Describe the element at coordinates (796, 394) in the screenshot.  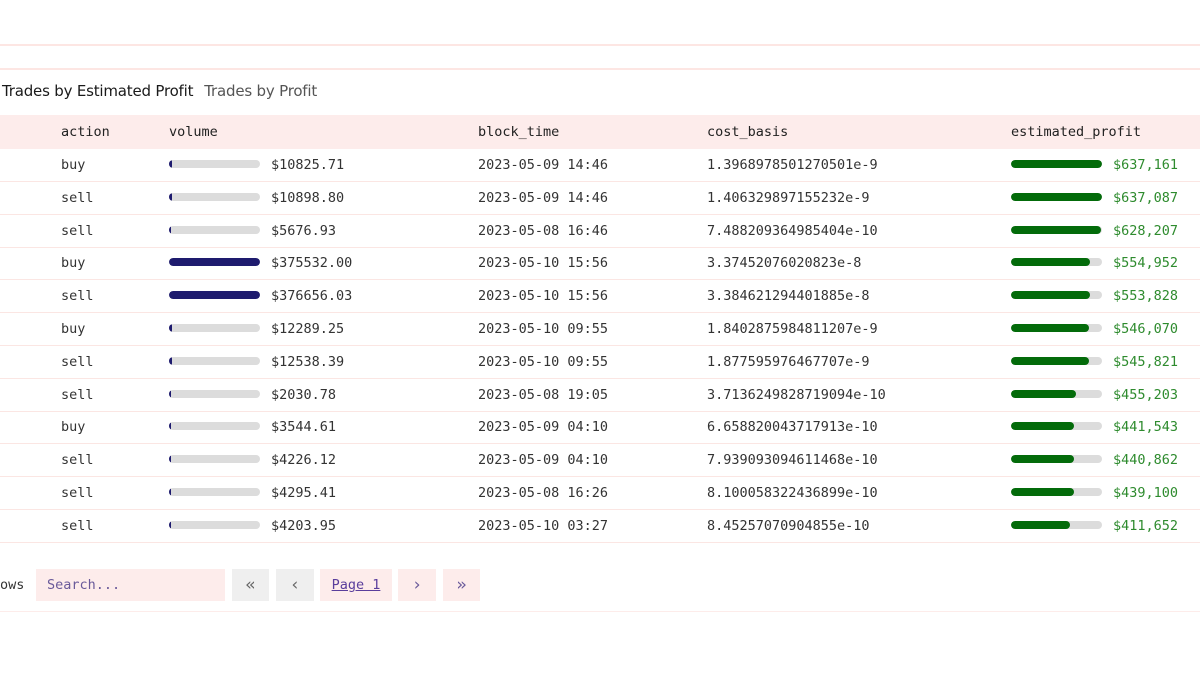
I see `cost-basis-cell: 3.7136249828719094e-10` at that location.